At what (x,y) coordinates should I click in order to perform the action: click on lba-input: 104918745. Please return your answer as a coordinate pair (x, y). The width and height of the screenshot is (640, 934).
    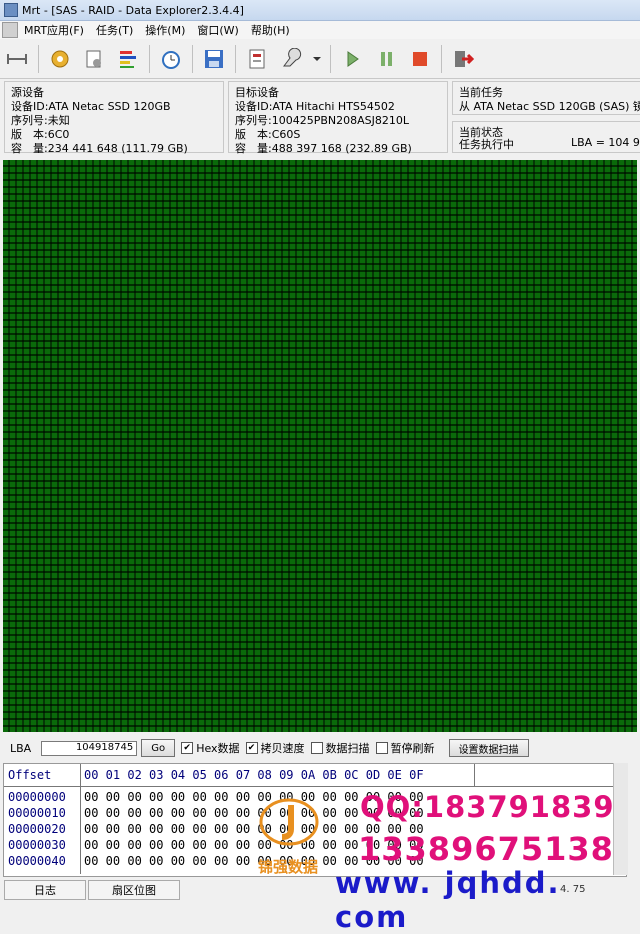
    Looking at the image, I should click on (89, 748).